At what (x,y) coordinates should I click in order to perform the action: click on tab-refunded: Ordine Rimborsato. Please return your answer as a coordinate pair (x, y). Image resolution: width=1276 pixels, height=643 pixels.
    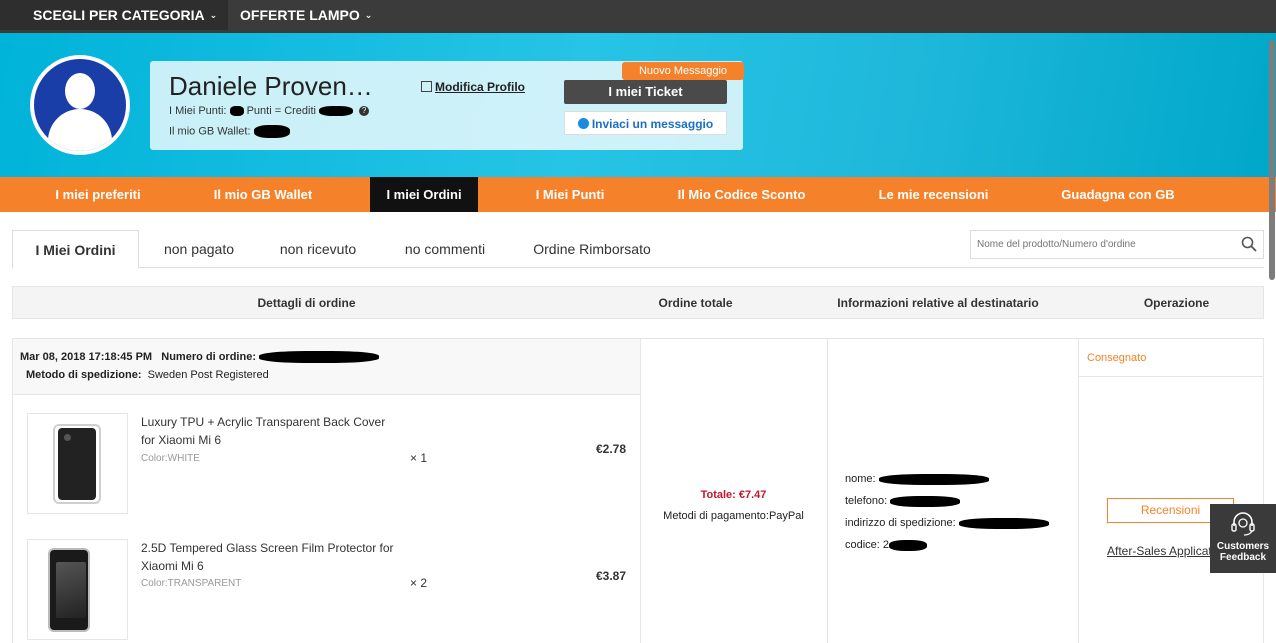
    Looking at the image, I should click on (592, 249).